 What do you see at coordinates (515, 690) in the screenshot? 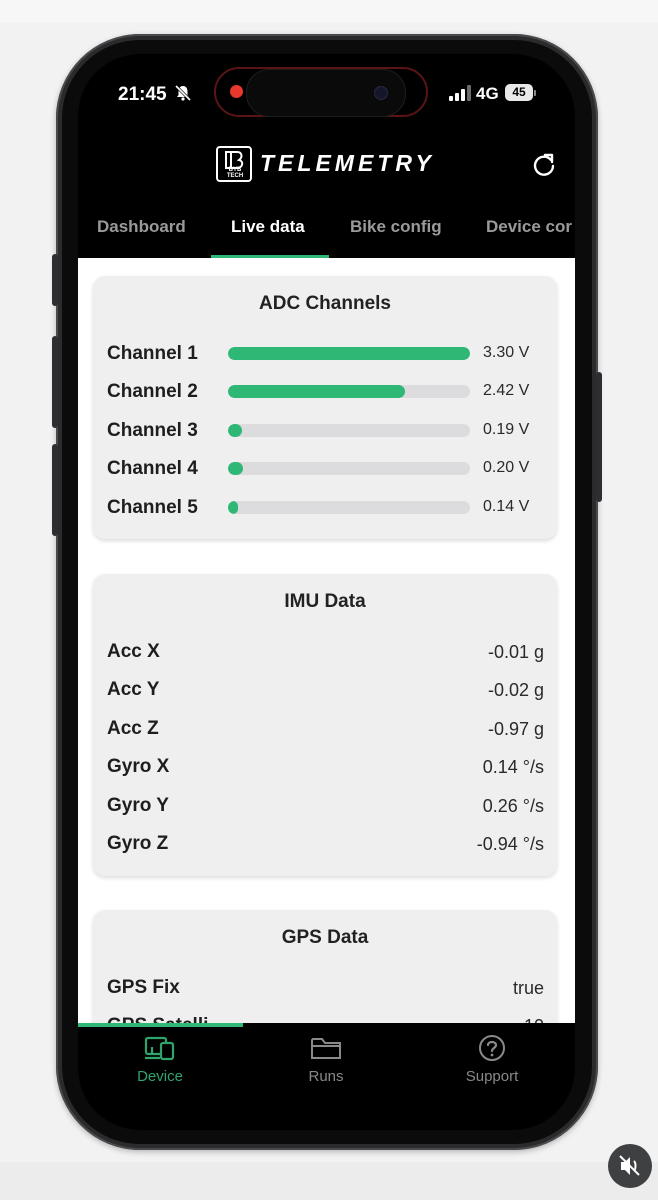
I see `imu-value: -0.02 g` at bounding box center [515, 690].